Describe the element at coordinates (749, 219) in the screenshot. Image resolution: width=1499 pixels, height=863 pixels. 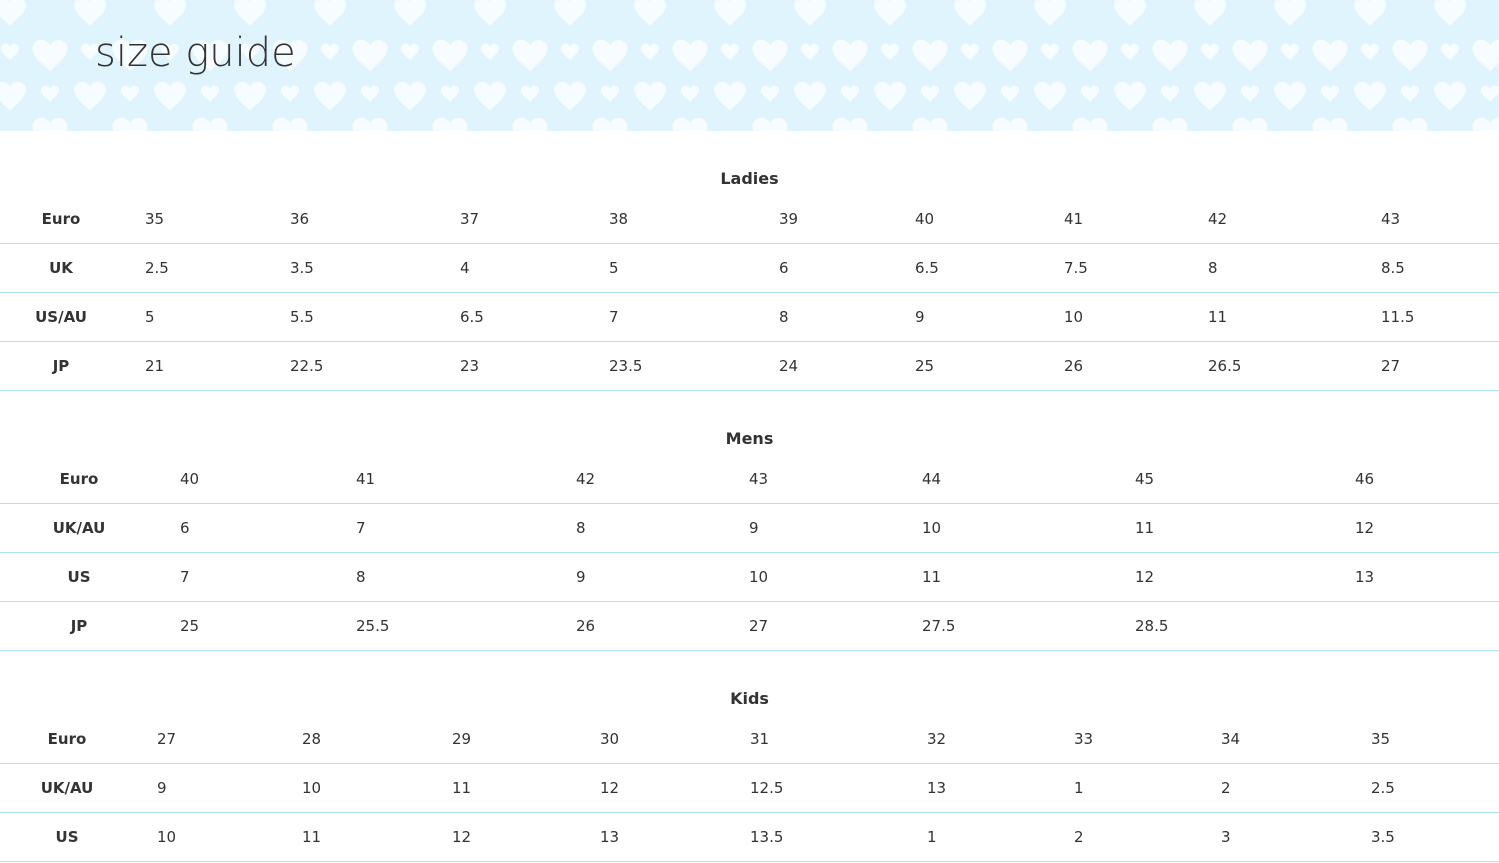
I see `table-row: Euro 35 36 37 38 39 40 41 42 43` at that location.